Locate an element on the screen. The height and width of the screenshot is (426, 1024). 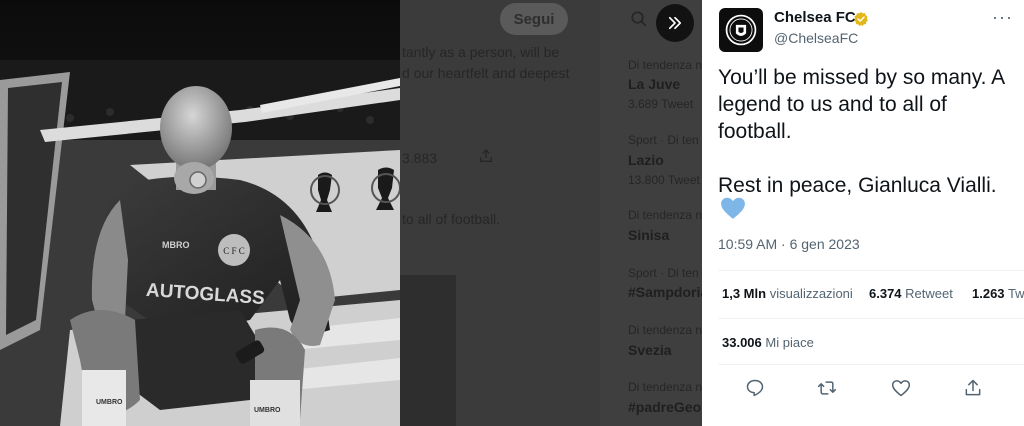
retweet-icon is located at coordinates (827, 388).